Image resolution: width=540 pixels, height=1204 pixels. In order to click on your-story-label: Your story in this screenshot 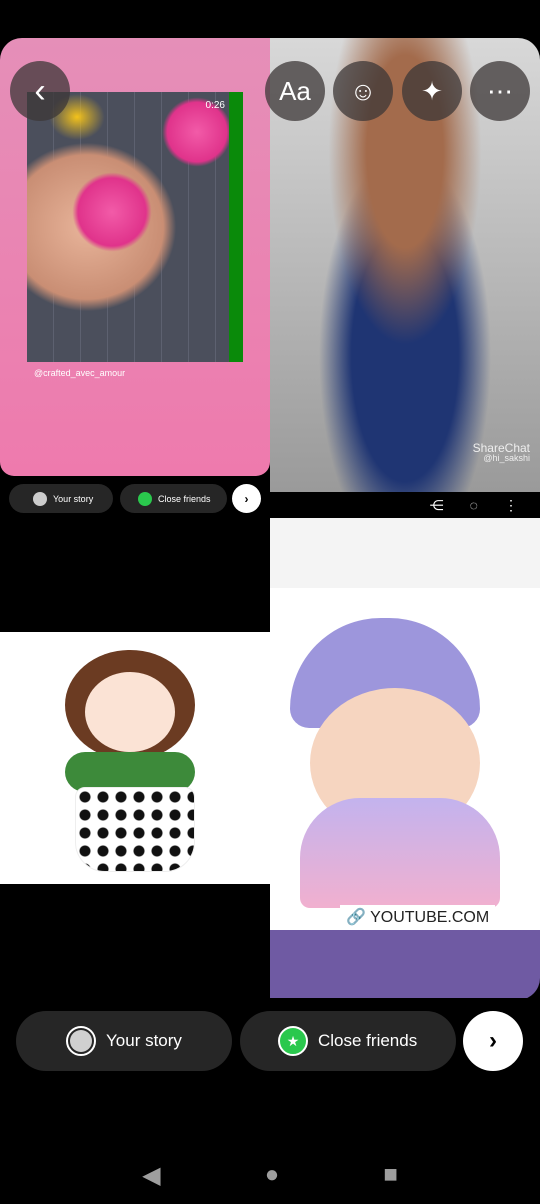, I will do `click(144, 1040)`.